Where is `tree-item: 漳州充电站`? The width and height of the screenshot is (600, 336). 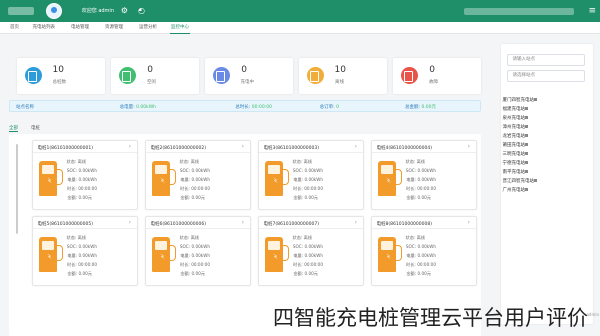 tree-item: 漳州充电站 is located at coordinates (543, 127).